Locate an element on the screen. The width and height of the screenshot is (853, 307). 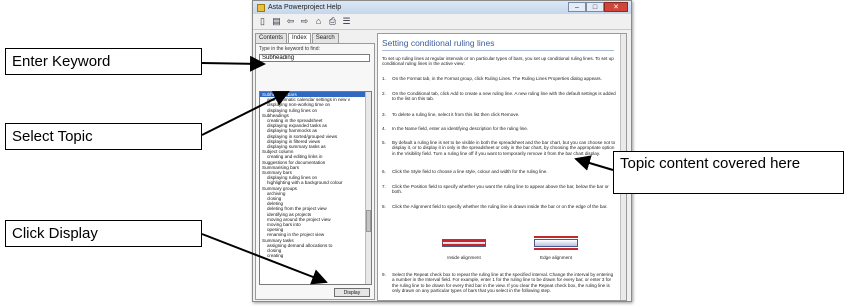
enter-keyword-arrow is located at coordinates (233, 63).